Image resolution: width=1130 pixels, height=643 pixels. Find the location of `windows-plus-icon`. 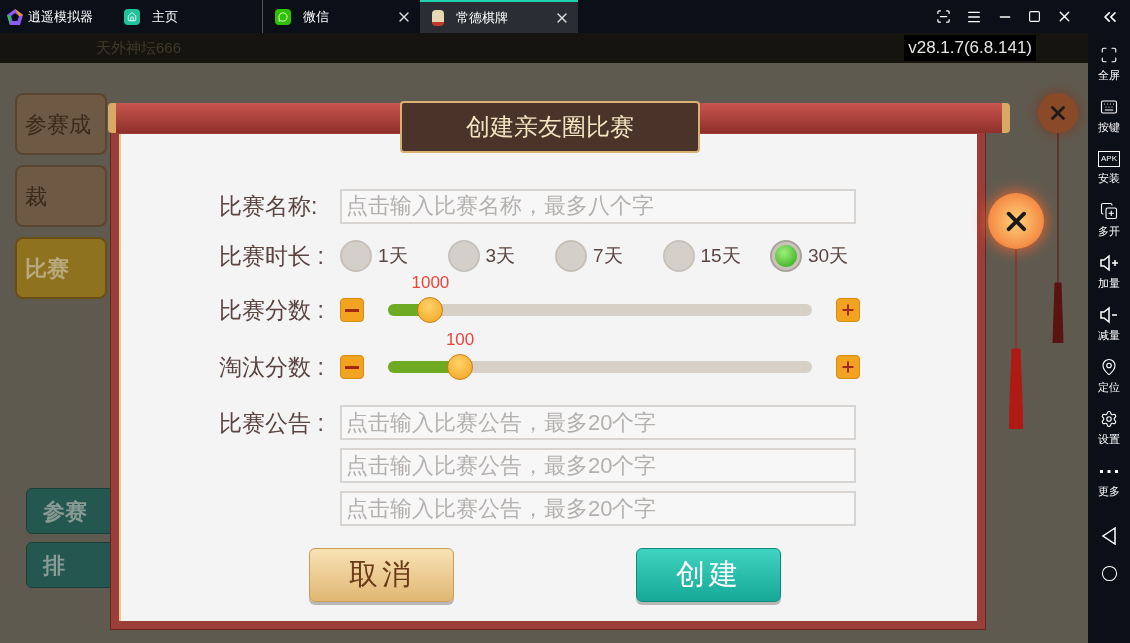

windows-plus-icon is located at coordinates (1109, 211).